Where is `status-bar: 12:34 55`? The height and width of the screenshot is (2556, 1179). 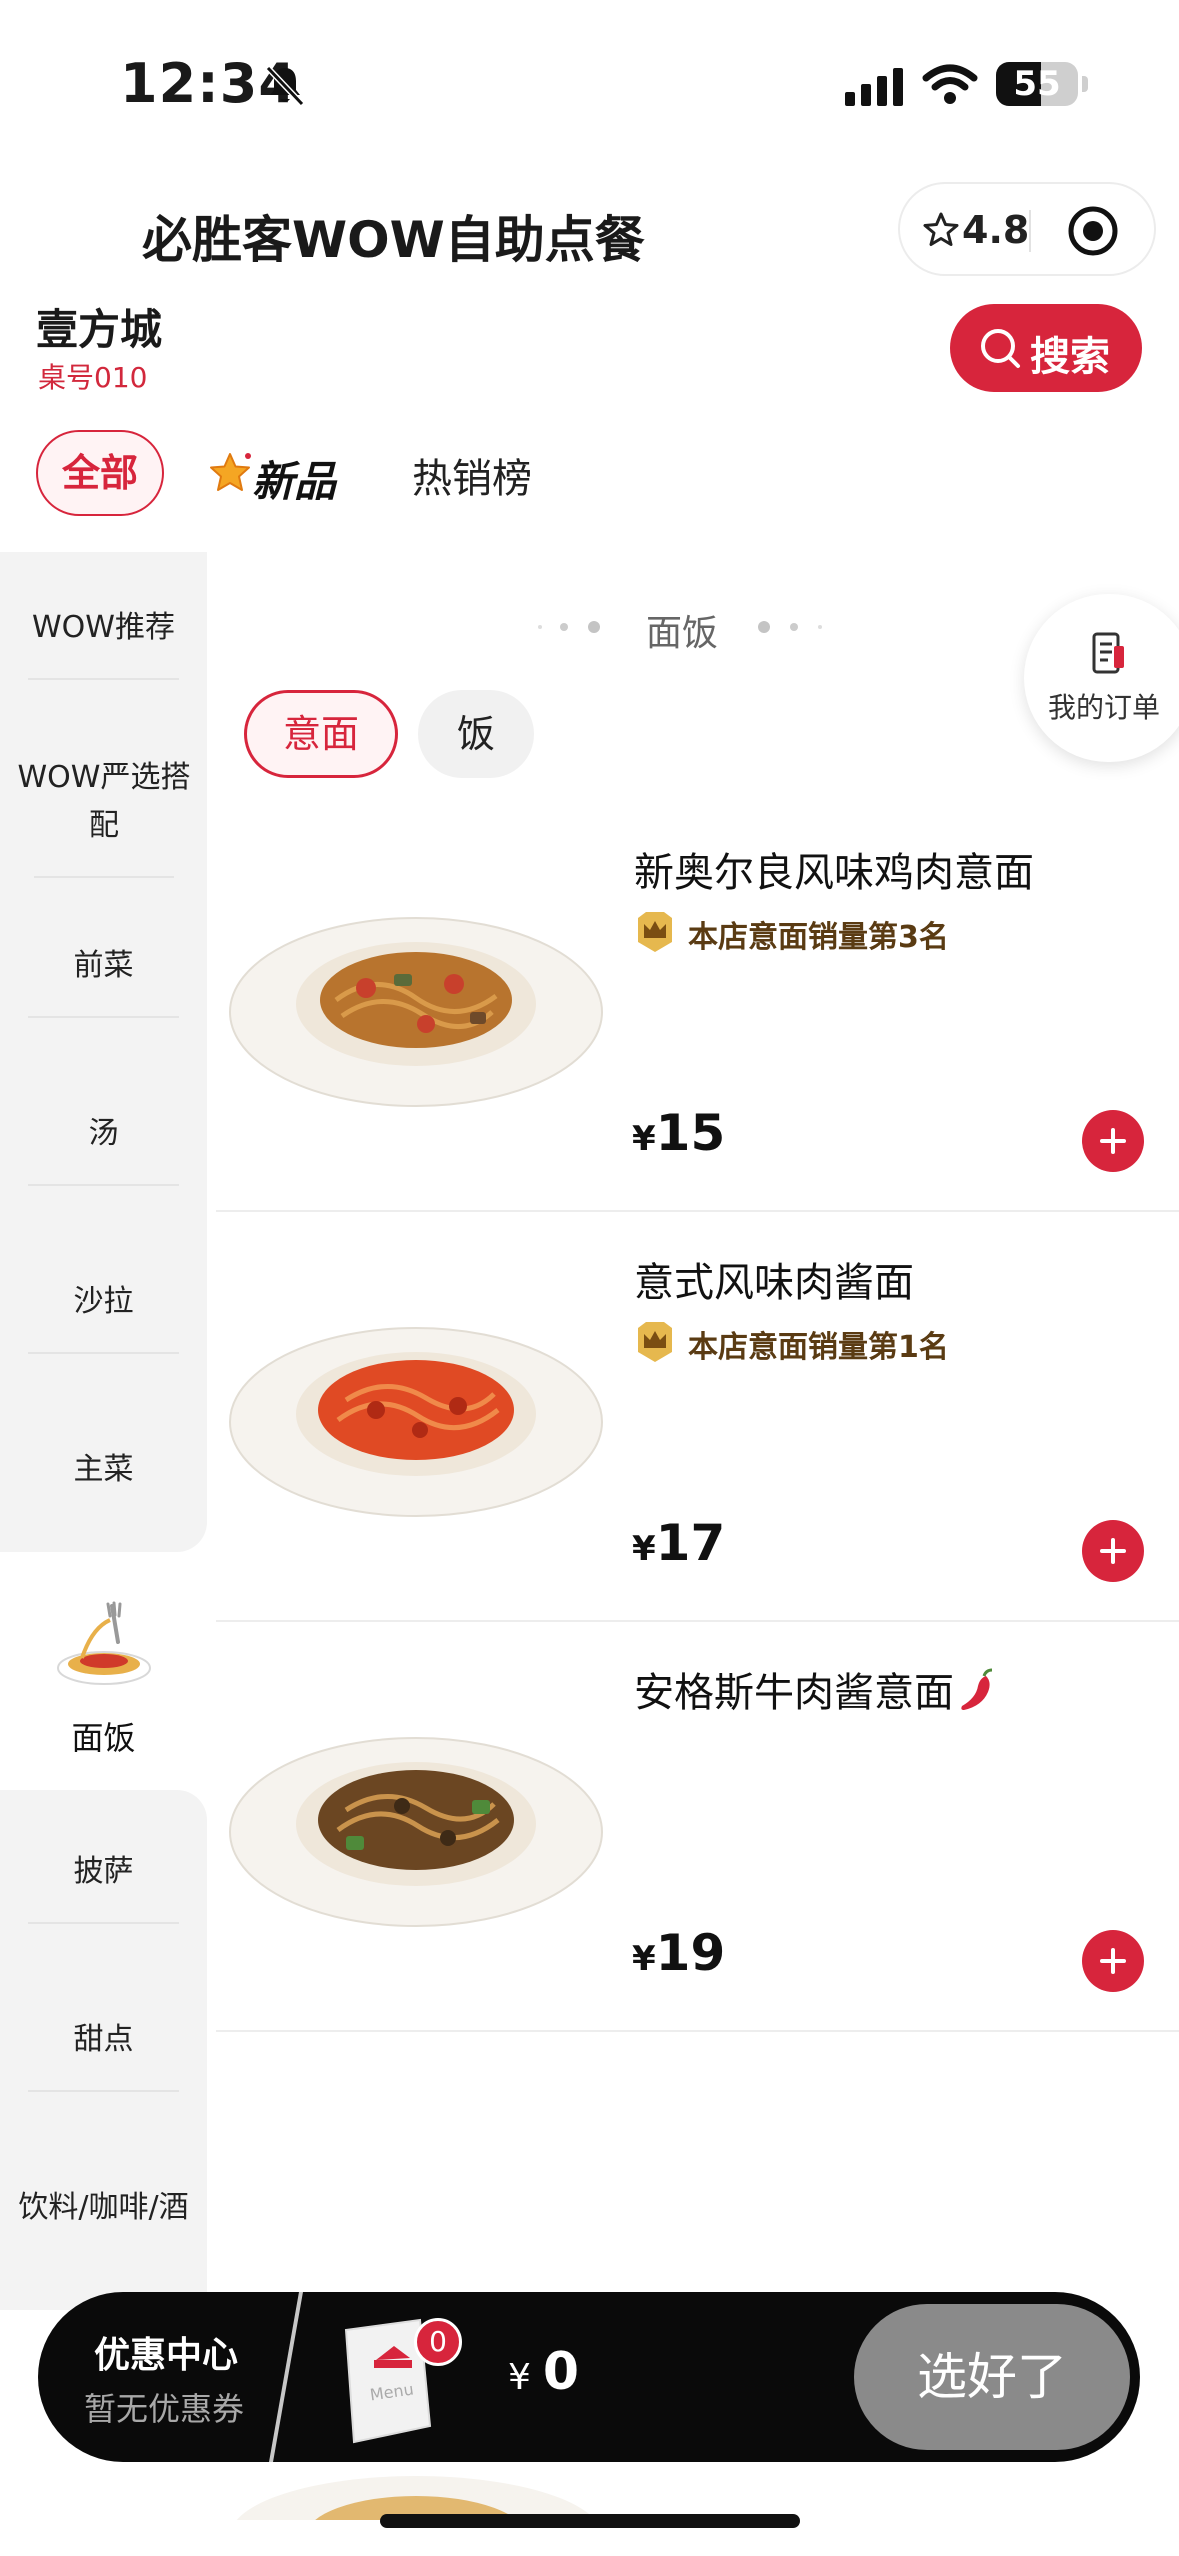
status-bar: 12:34 55 is located at coordinates (589, 75).